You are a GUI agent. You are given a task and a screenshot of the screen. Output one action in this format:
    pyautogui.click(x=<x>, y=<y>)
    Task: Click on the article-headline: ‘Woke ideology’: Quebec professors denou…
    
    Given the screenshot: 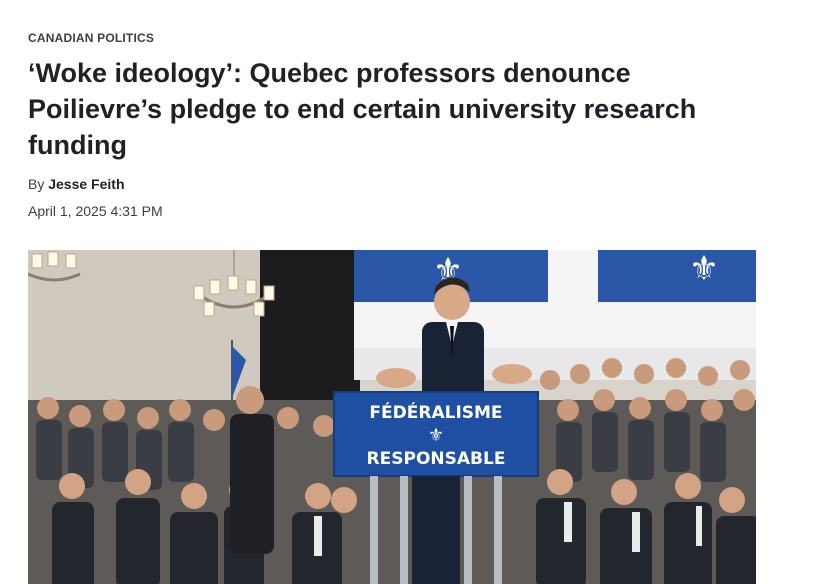 What is the action you would take?
    pyautogui.click(x=362, y=109)
    